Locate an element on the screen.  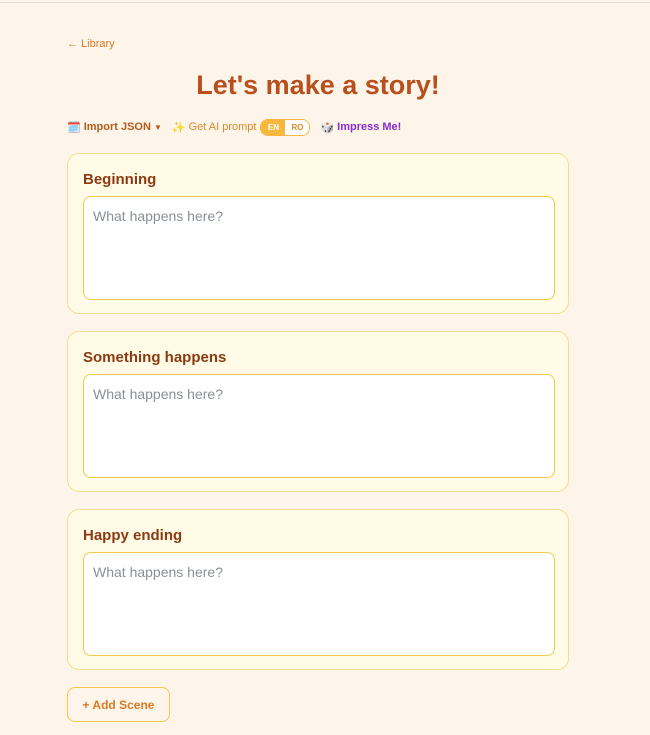
back-to-library-link: ← Library is located at coordinates (91, 44).